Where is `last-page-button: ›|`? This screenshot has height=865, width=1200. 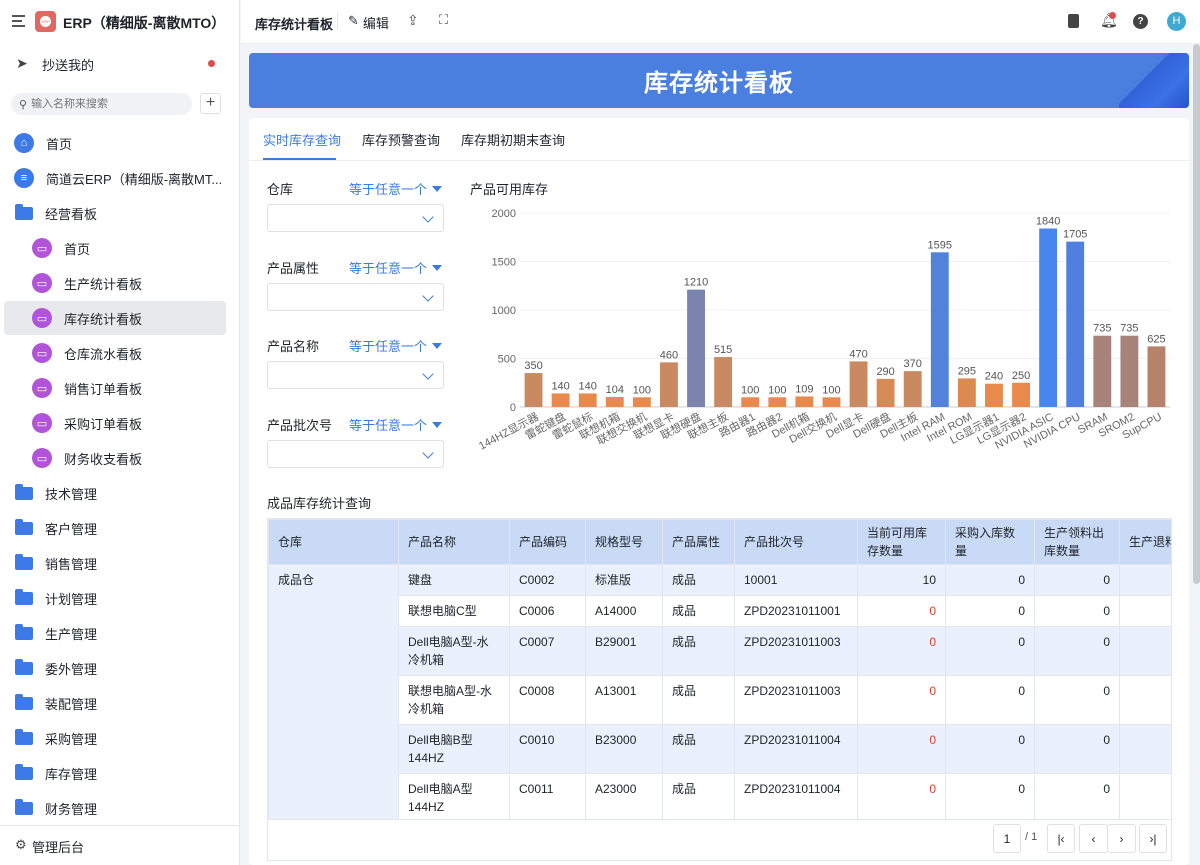 last-page-button: ›| is located at coordinates (1153, 838).